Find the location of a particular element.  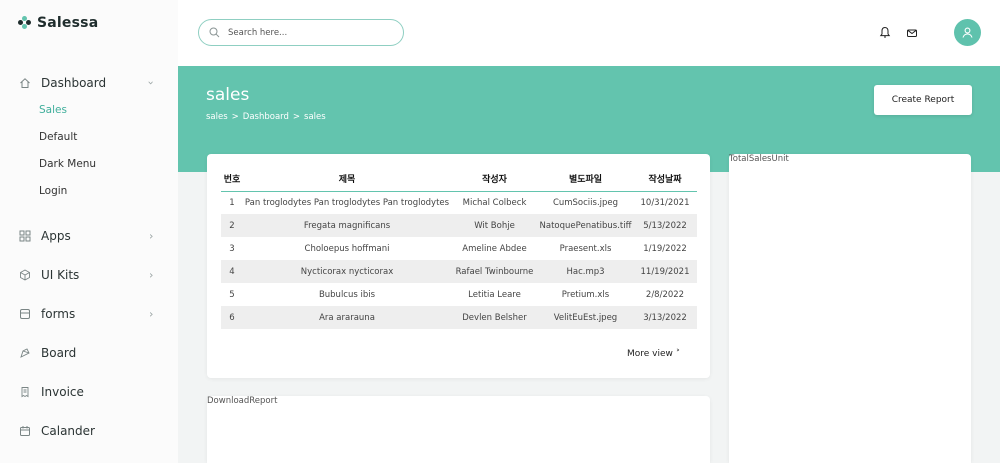

table-cell: 3/13/2022 is located at coordinates (665, 317).